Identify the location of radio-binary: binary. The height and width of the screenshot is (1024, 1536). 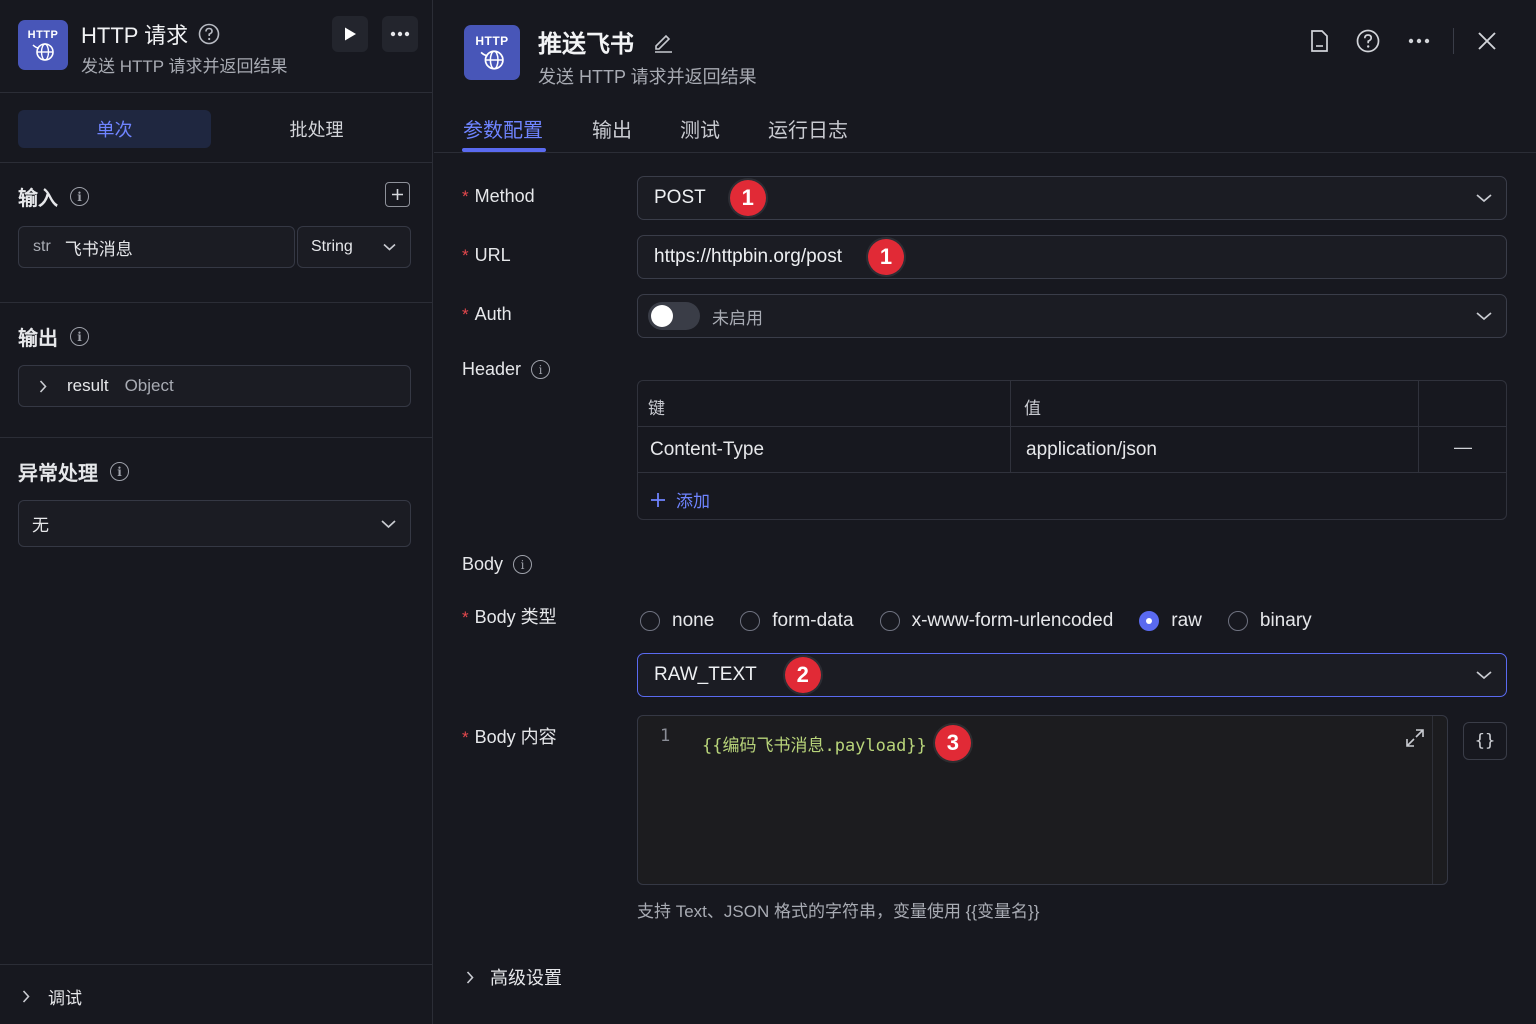
(1269, 621).